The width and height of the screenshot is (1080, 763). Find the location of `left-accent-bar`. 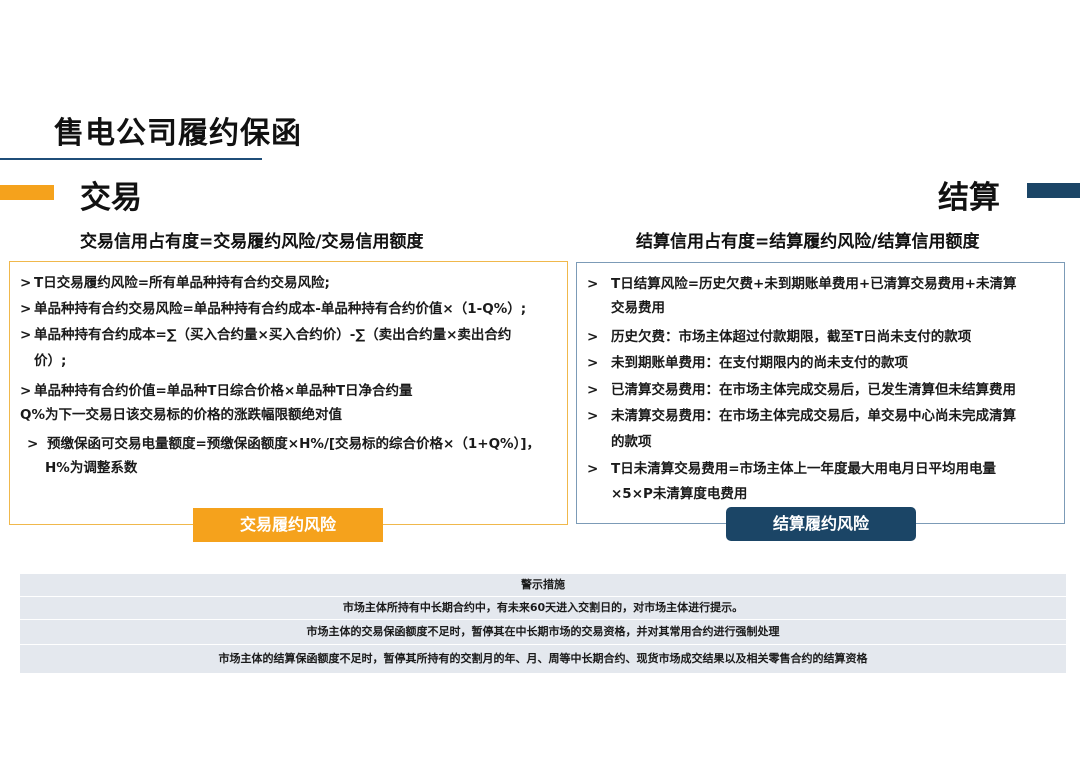

left-accent-bar is located at coordinates (27, 192).